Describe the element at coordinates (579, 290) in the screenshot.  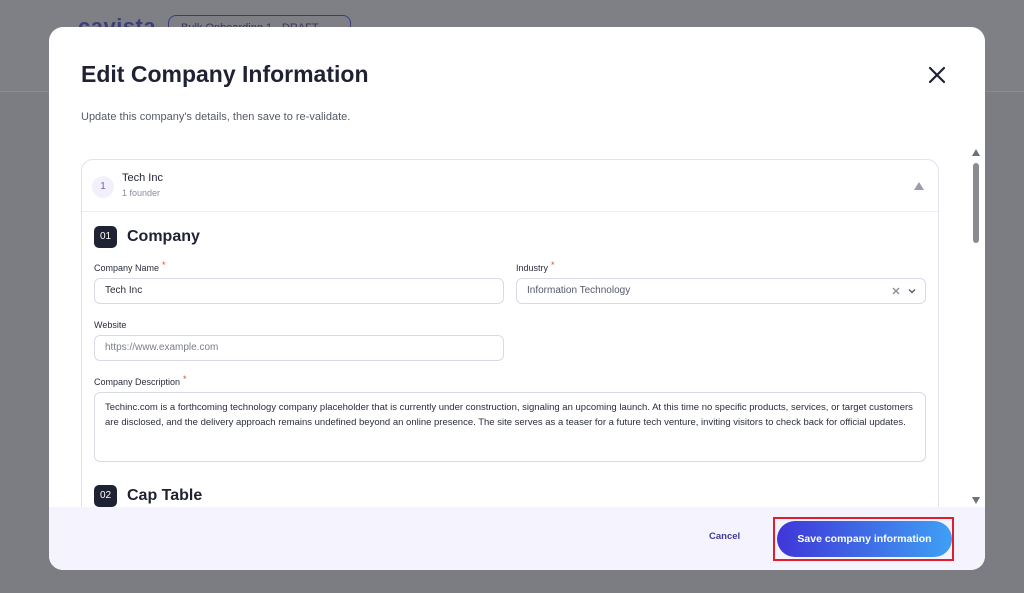
I see `industry-selected-value: Information Technology` at that location.